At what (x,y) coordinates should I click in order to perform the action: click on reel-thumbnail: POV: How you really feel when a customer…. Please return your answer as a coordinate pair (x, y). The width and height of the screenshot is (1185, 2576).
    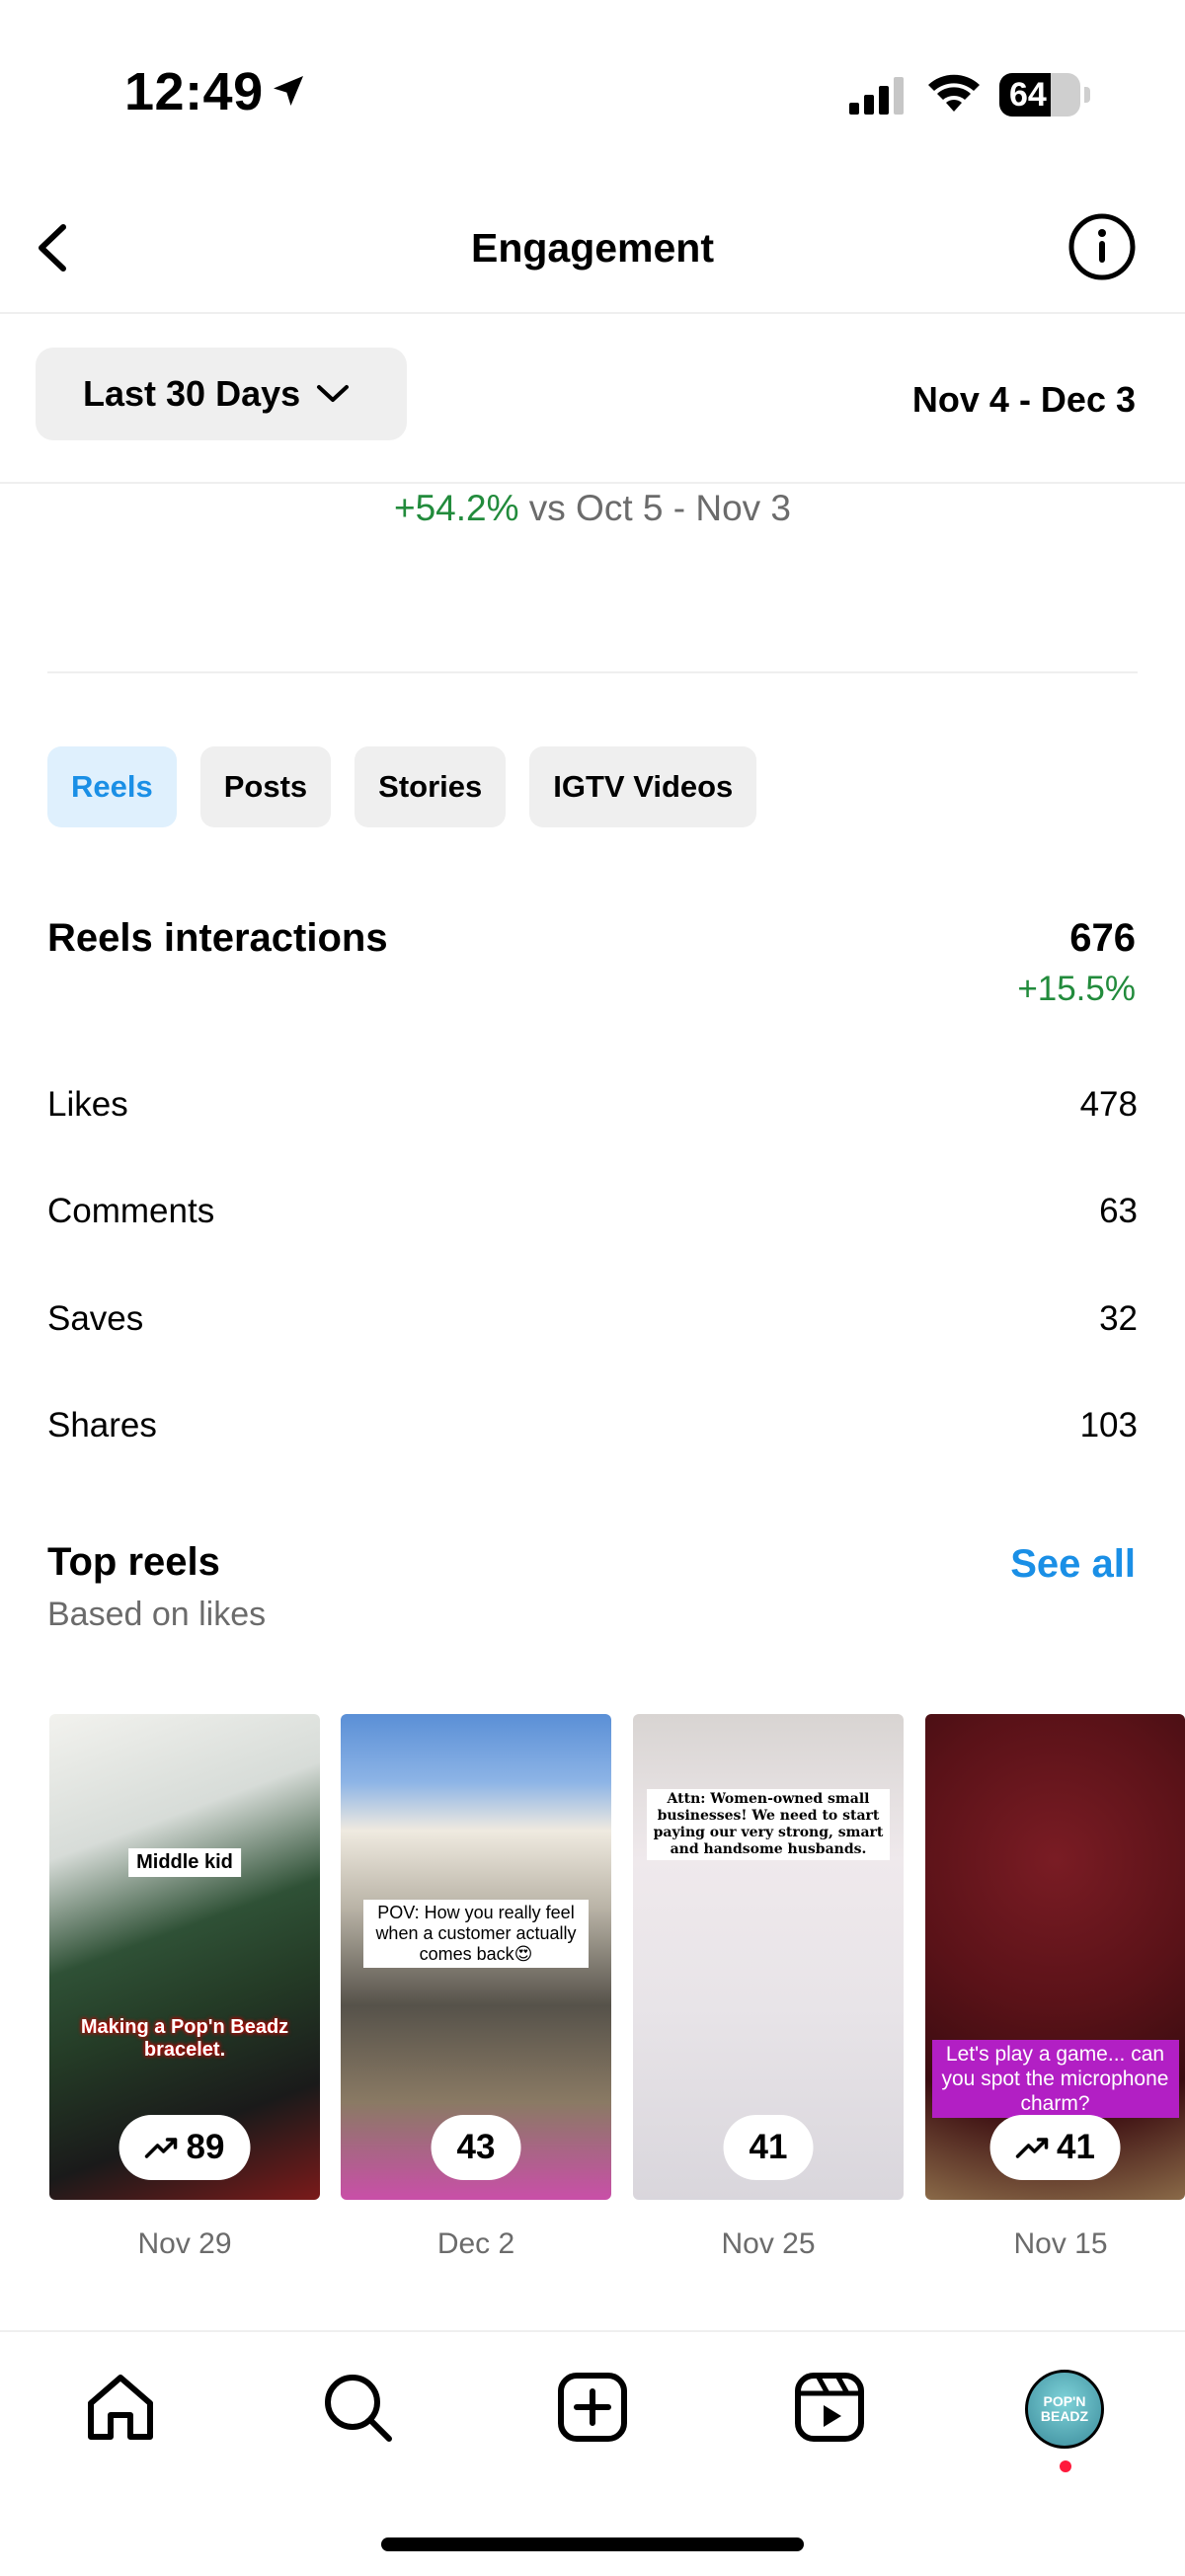
    Looking at the image, I should click on (476, 1957).